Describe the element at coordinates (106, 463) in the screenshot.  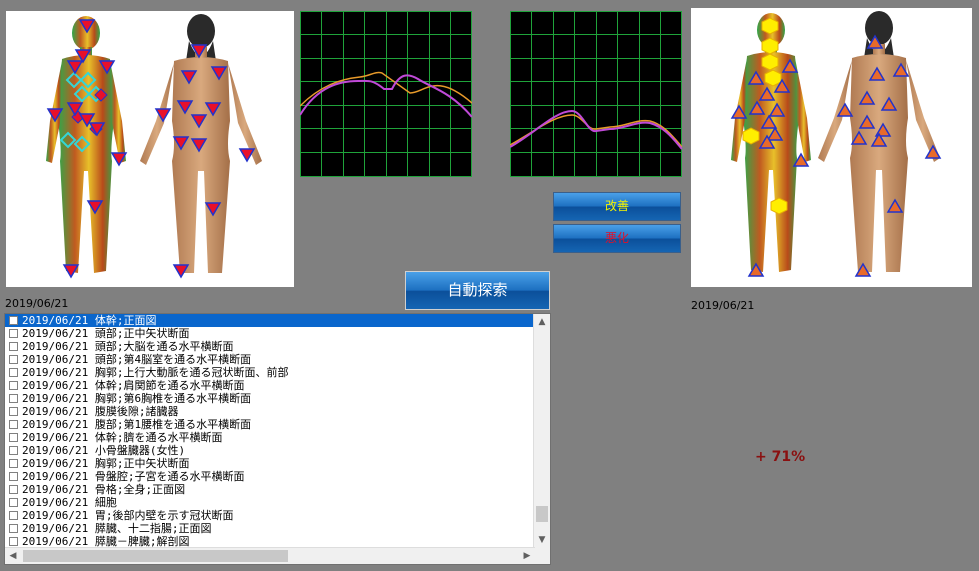
I see `list-item-label: 2019/06/21 胸郭;正中矢状断面` at that location.